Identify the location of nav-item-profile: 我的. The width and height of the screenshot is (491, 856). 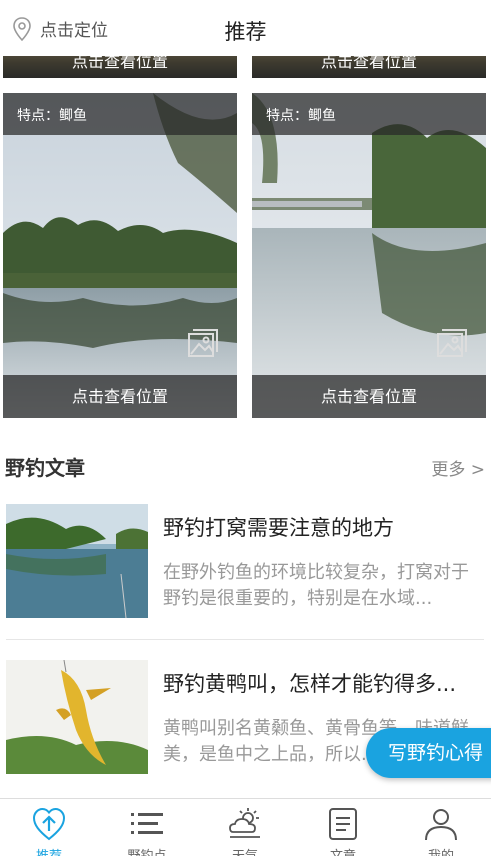
(441, 827).